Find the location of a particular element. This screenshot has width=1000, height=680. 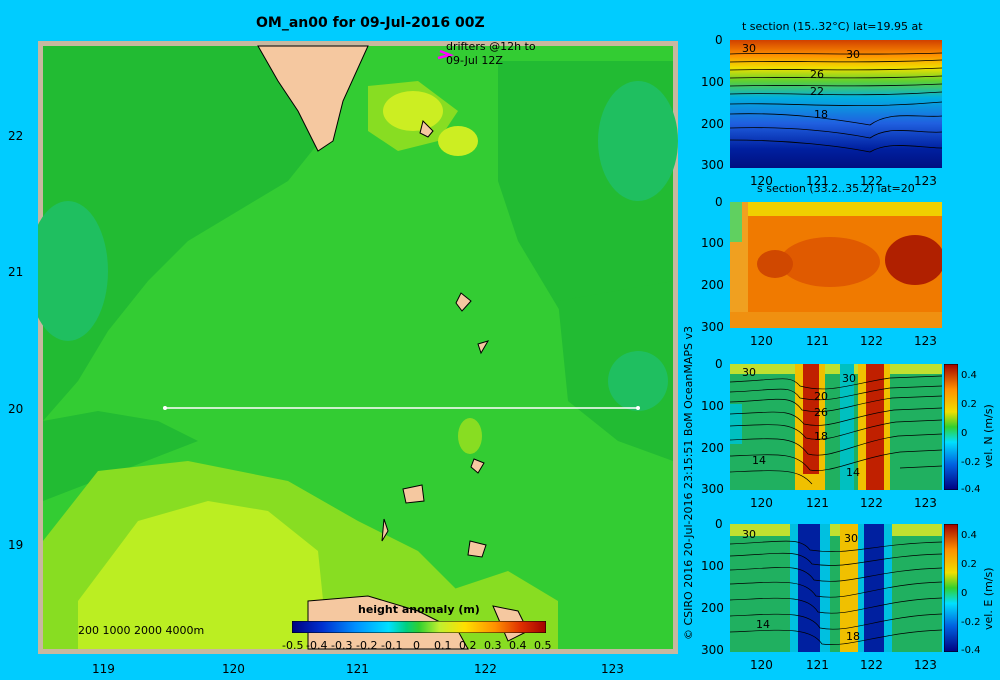

vn-colorbar-label: vel. N (m/s) is located at coordinates (988, 436).